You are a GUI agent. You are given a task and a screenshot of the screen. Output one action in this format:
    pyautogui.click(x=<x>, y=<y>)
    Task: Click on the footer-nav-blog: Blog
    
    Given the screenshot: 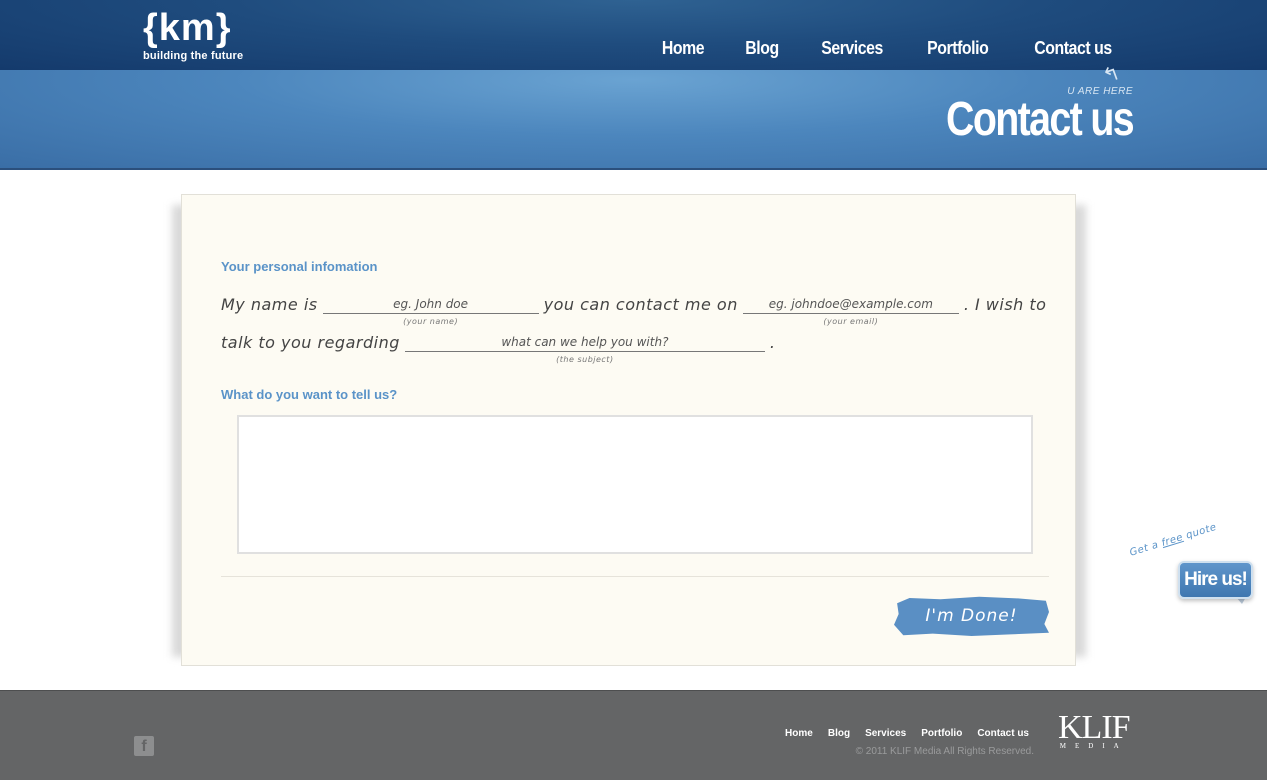 What is the action you would take?
    pyautogui.click(x=839, y=733)
    